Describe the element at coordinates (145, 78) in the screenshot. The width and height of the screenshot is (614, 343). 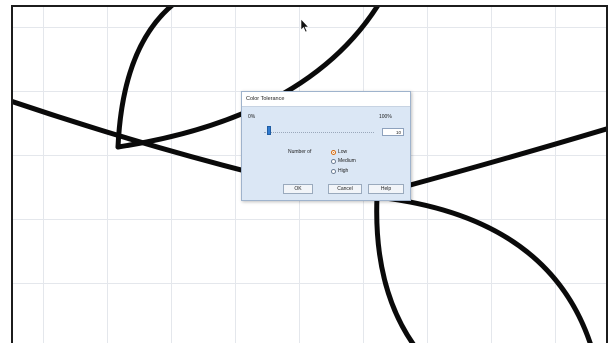
I see `curve-leaf-left` at that location.